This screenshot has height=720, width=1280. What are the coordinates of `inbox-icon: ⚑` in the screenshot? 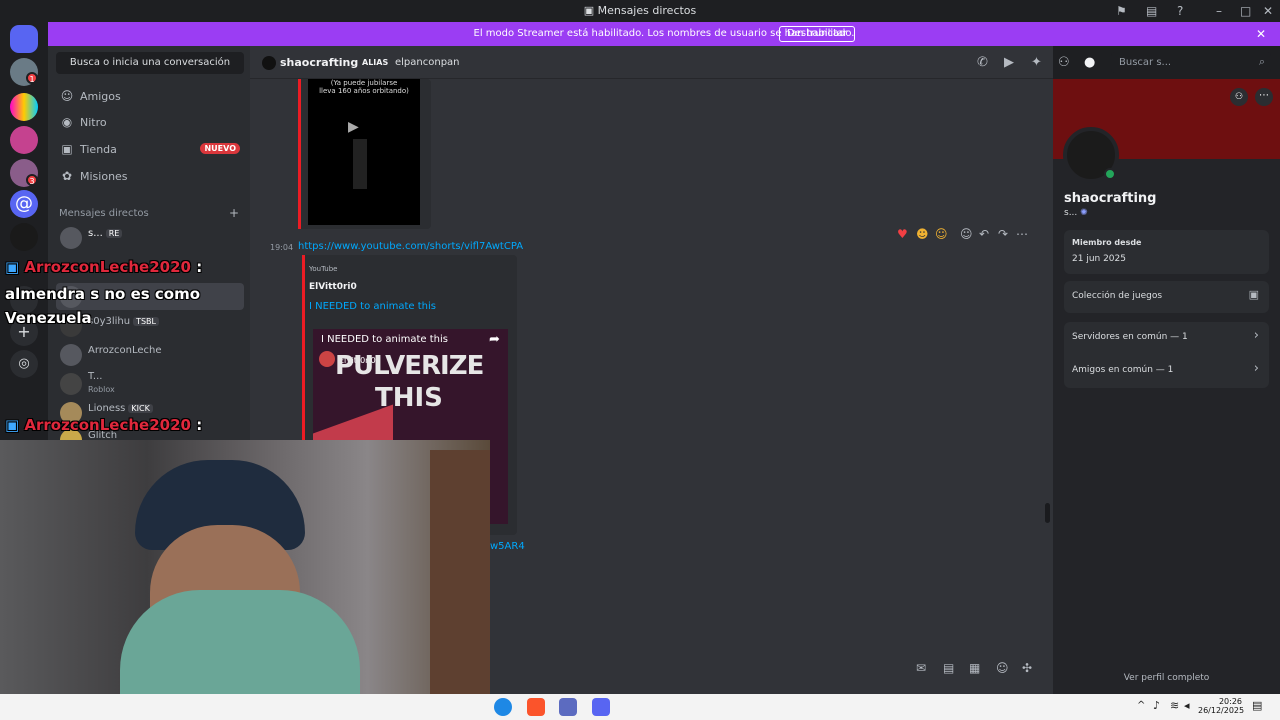 It's located at (1121, 11).